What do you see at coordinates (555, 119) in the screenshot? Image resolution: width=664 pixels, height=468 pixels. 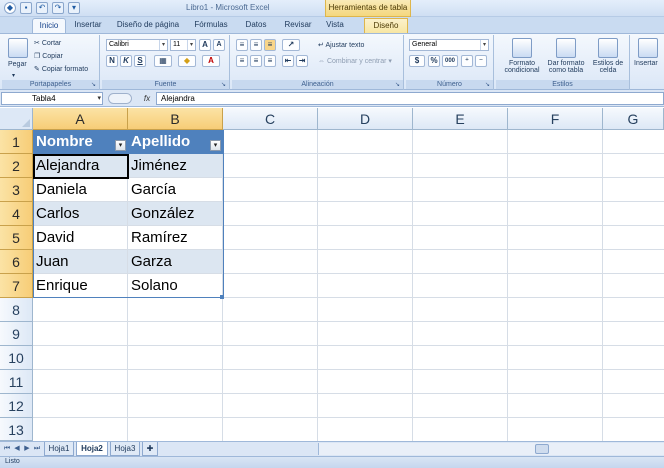 I see `column-header-f: F` at bounding box center [555, 119].